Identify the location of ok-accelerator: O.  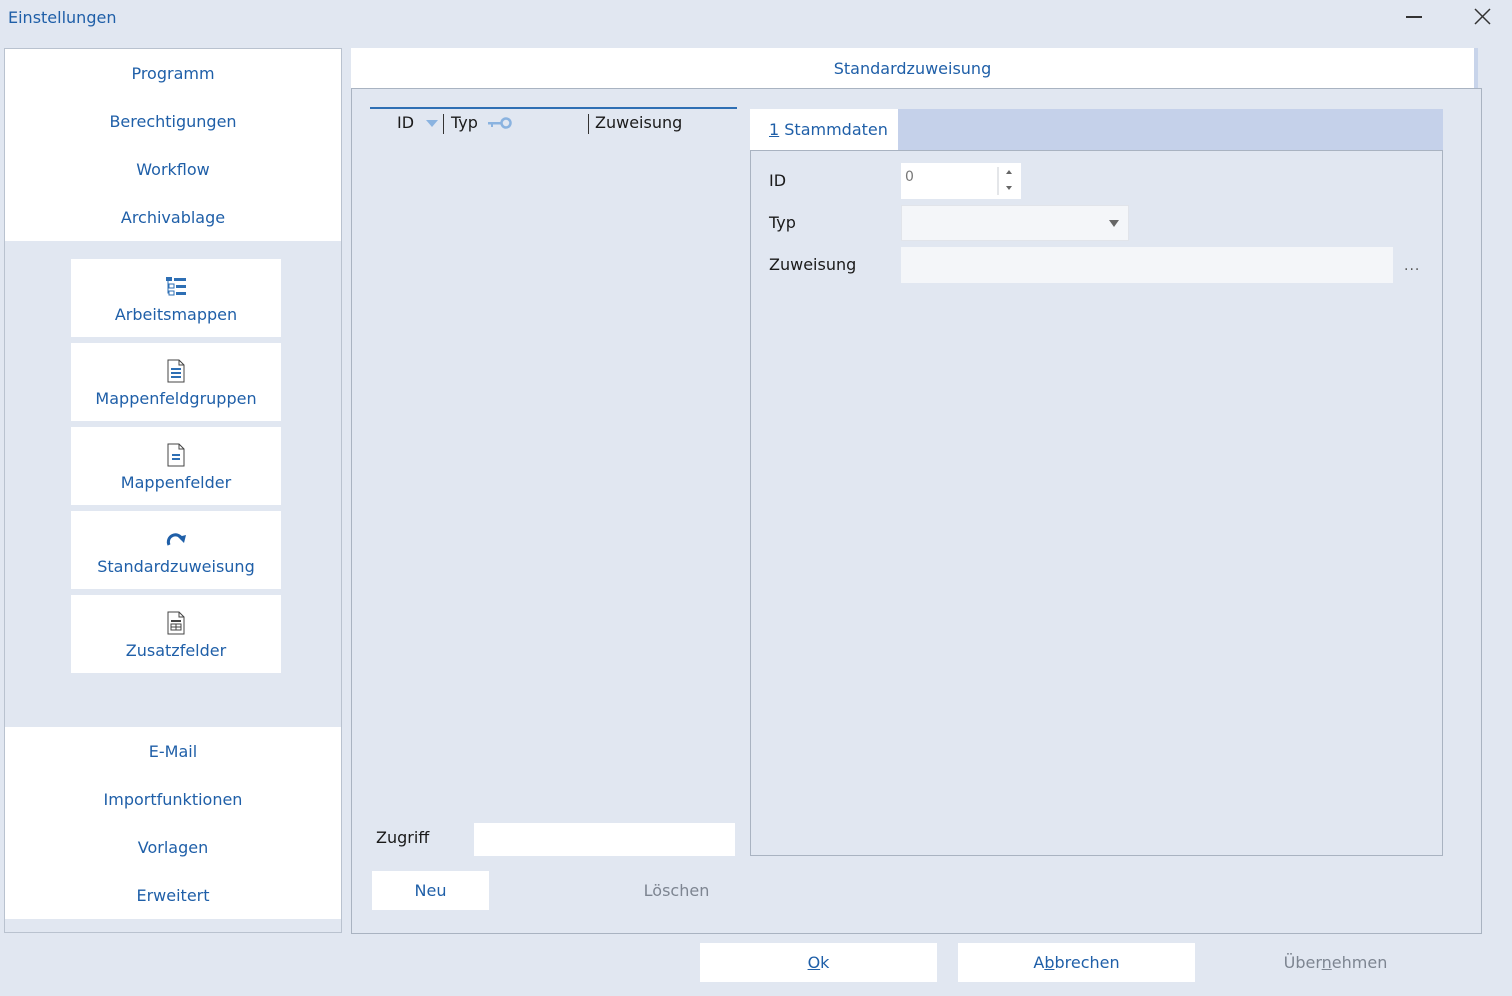
(814, 962).